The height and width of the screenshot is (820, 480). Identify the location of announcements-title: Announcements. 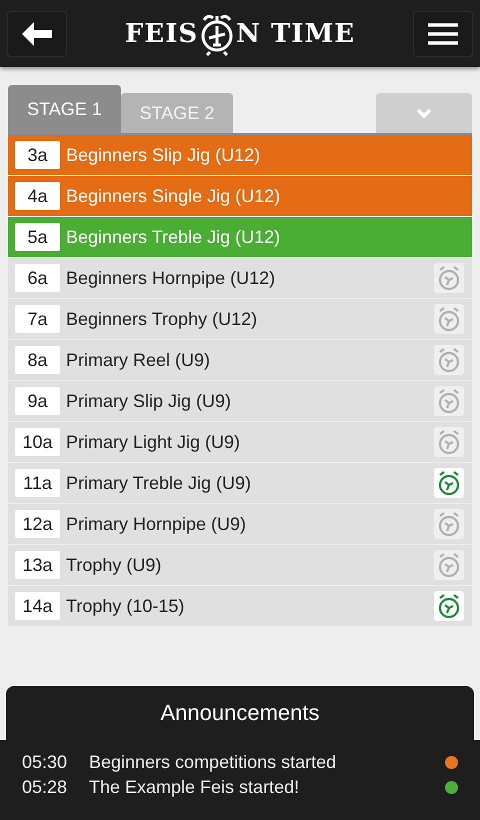
(240, 713).